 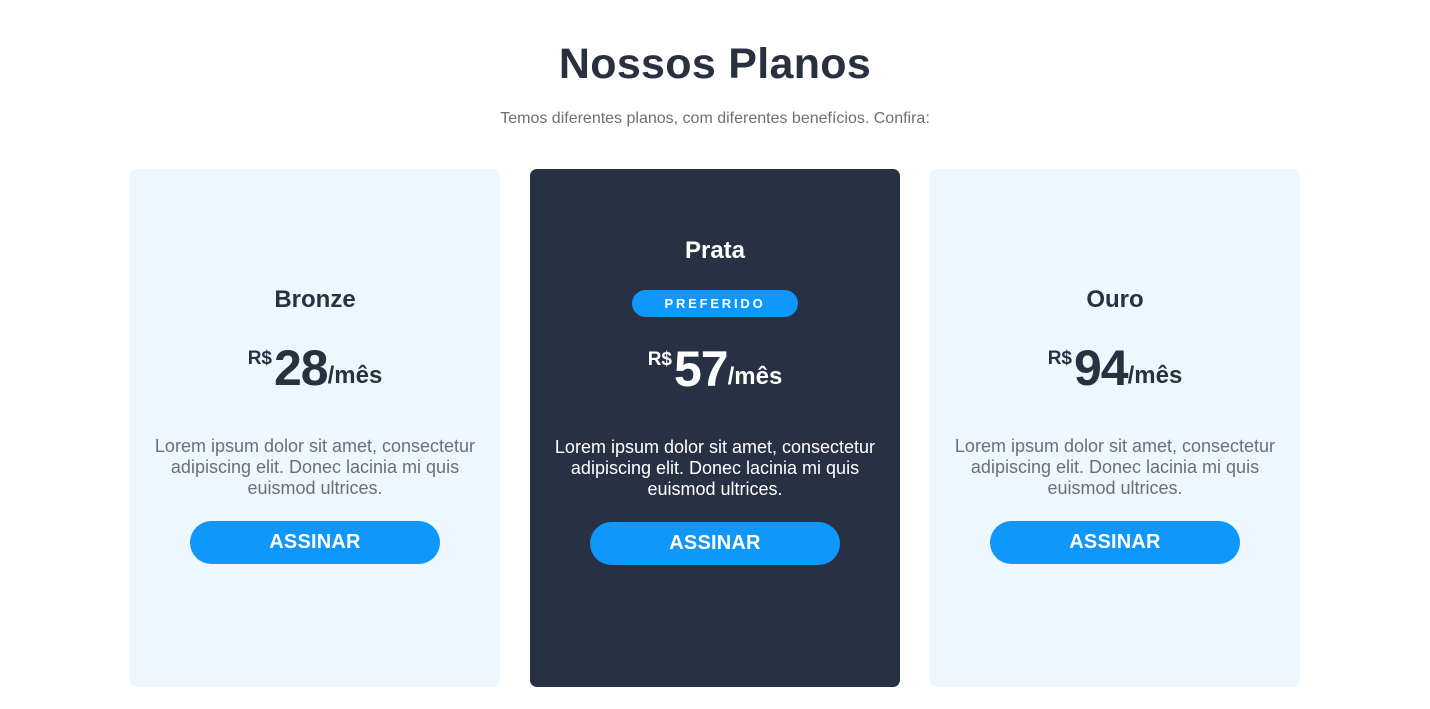 I want to click on price-amount: 28, so click(x=301, y=368).